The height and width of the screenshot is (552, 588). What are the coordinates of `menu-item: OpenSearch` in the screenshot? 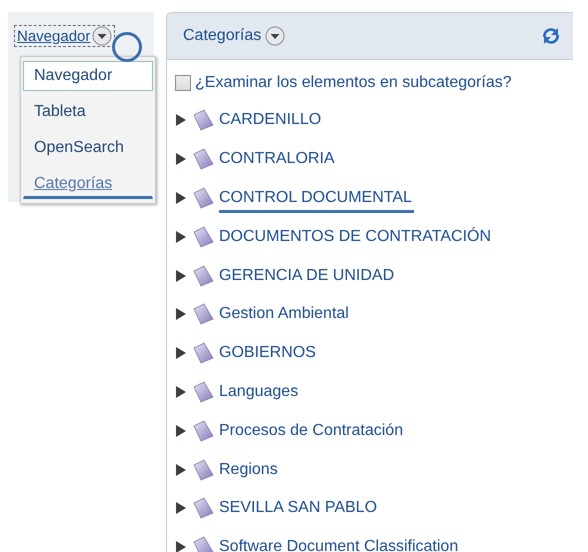 It's located at (88, 148).